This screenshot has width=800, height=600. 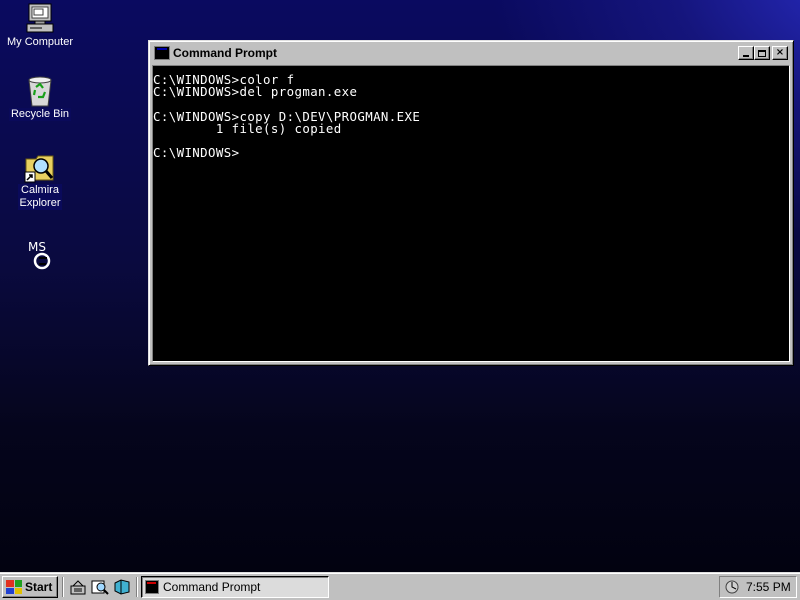 I want to click on desktop-icon-label: Calmira Explorer, so click(x=40, y=197).